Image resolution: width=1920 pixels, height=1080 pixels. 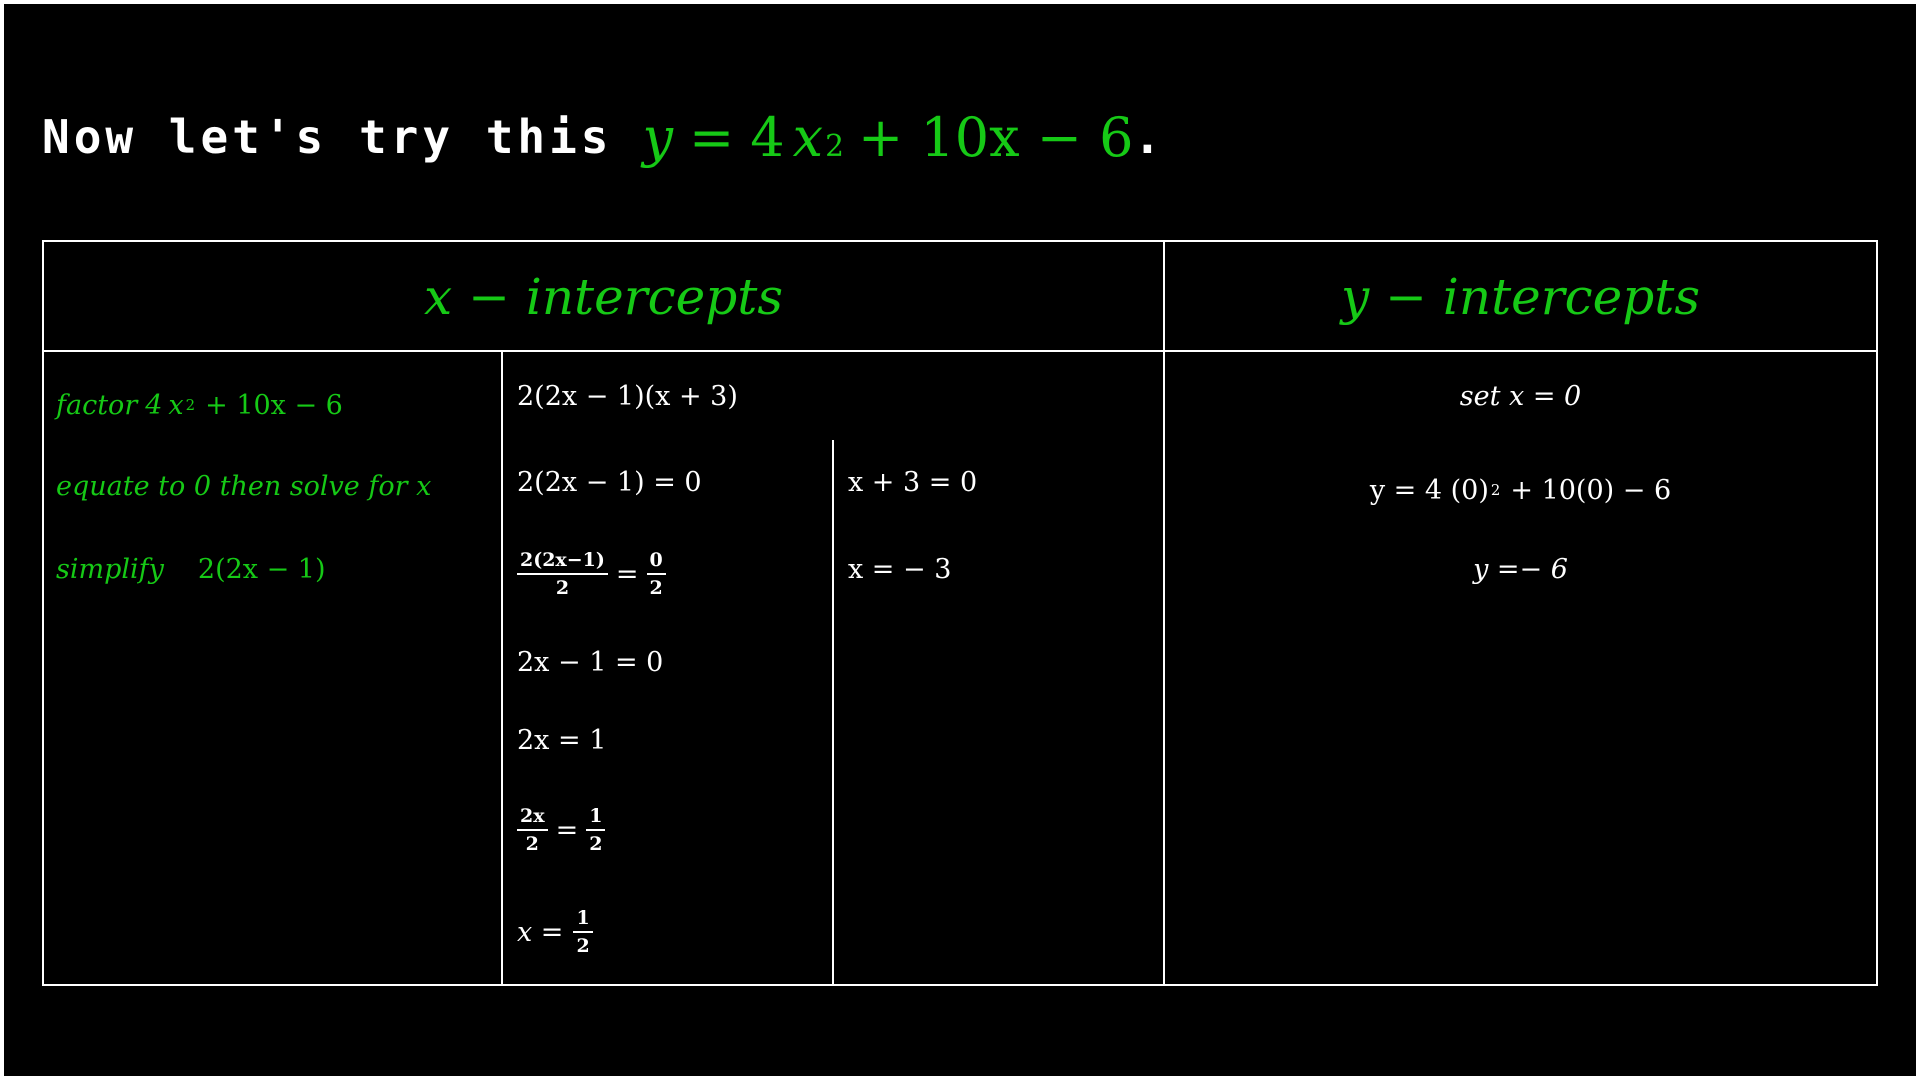 What do you see at coordinates (667, 830) in the screenshot?
I see `divide-step-two: 2x 2 = 1 2` at bounding box center [667, 830].